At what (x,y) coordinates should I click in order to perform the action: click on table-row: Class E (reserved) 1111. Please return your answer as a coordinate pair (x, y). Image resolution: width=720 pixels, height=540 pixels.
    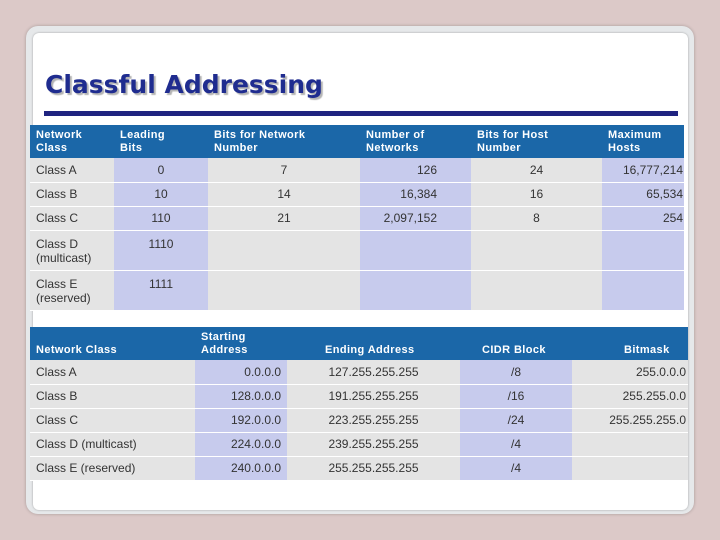
    Looking at the image, I should click on (357, 290).